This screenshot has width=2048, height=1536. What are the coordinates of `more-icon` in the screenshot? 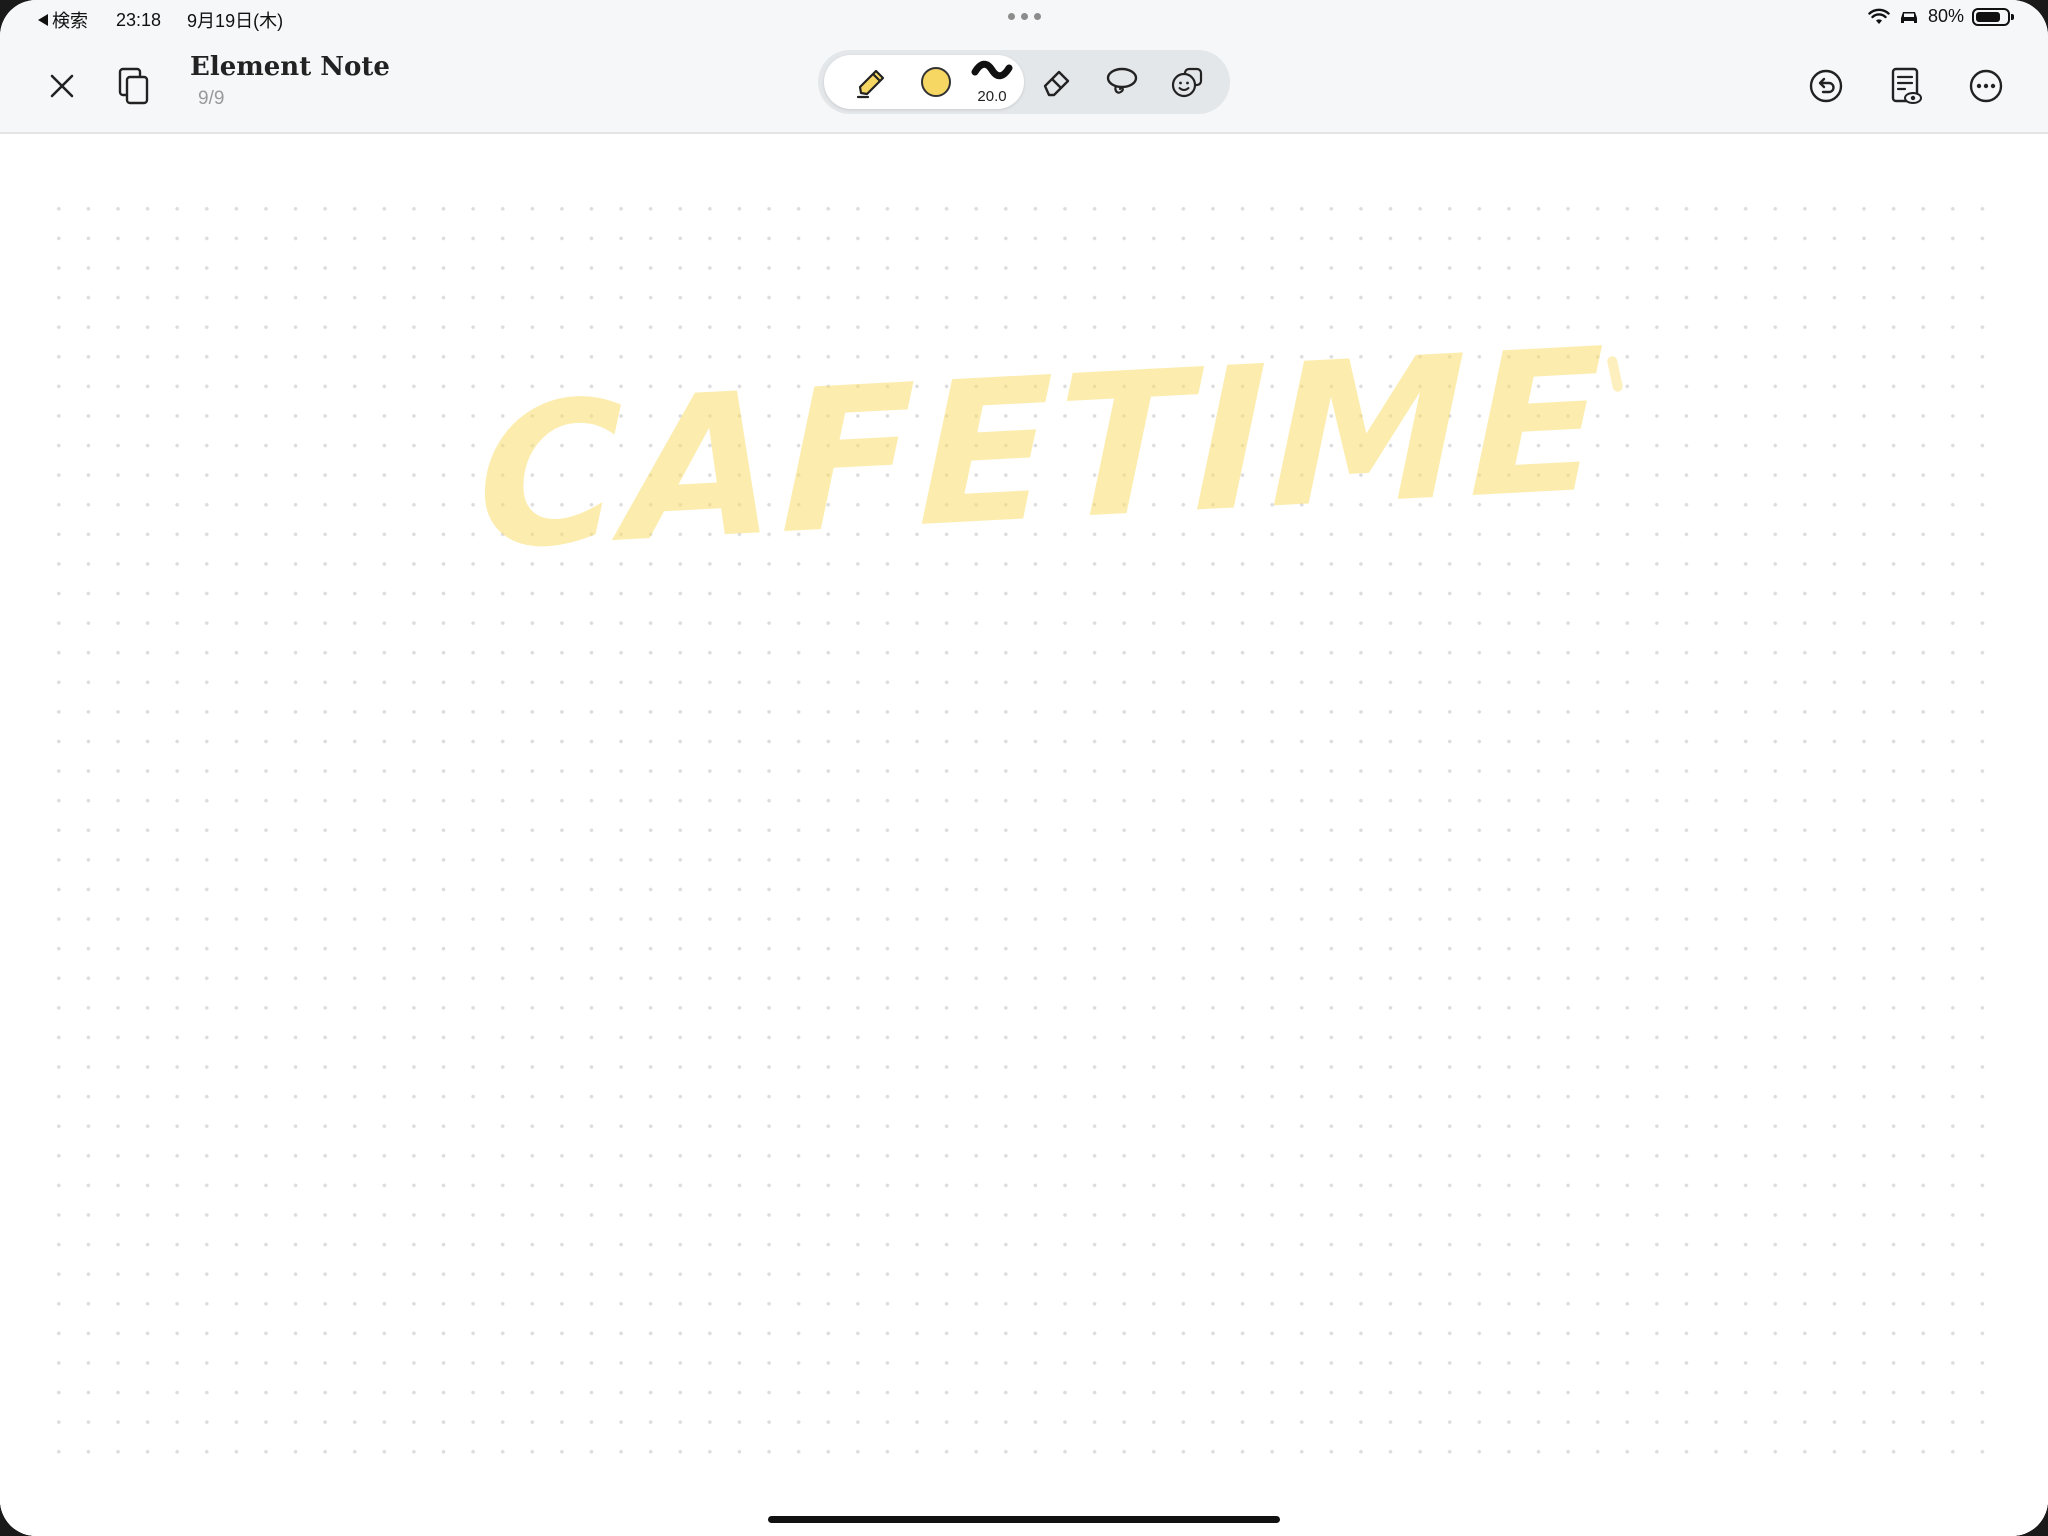 It's located at (1986, 86).